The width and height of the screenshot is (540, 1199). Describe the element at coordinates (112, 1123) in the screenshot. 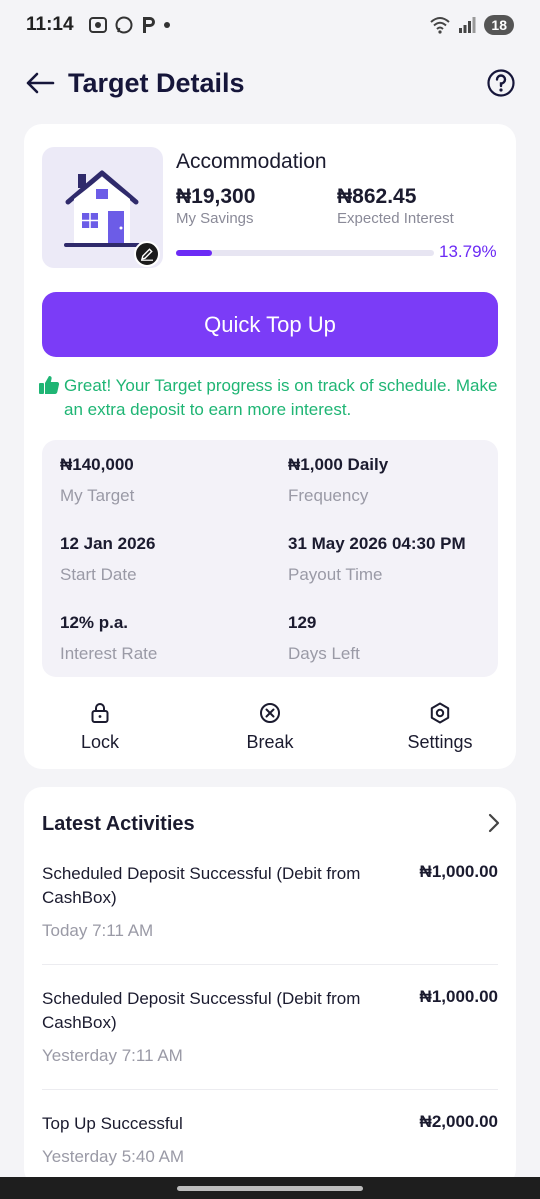

I see `activity-description: Top Up Successful` at that location.